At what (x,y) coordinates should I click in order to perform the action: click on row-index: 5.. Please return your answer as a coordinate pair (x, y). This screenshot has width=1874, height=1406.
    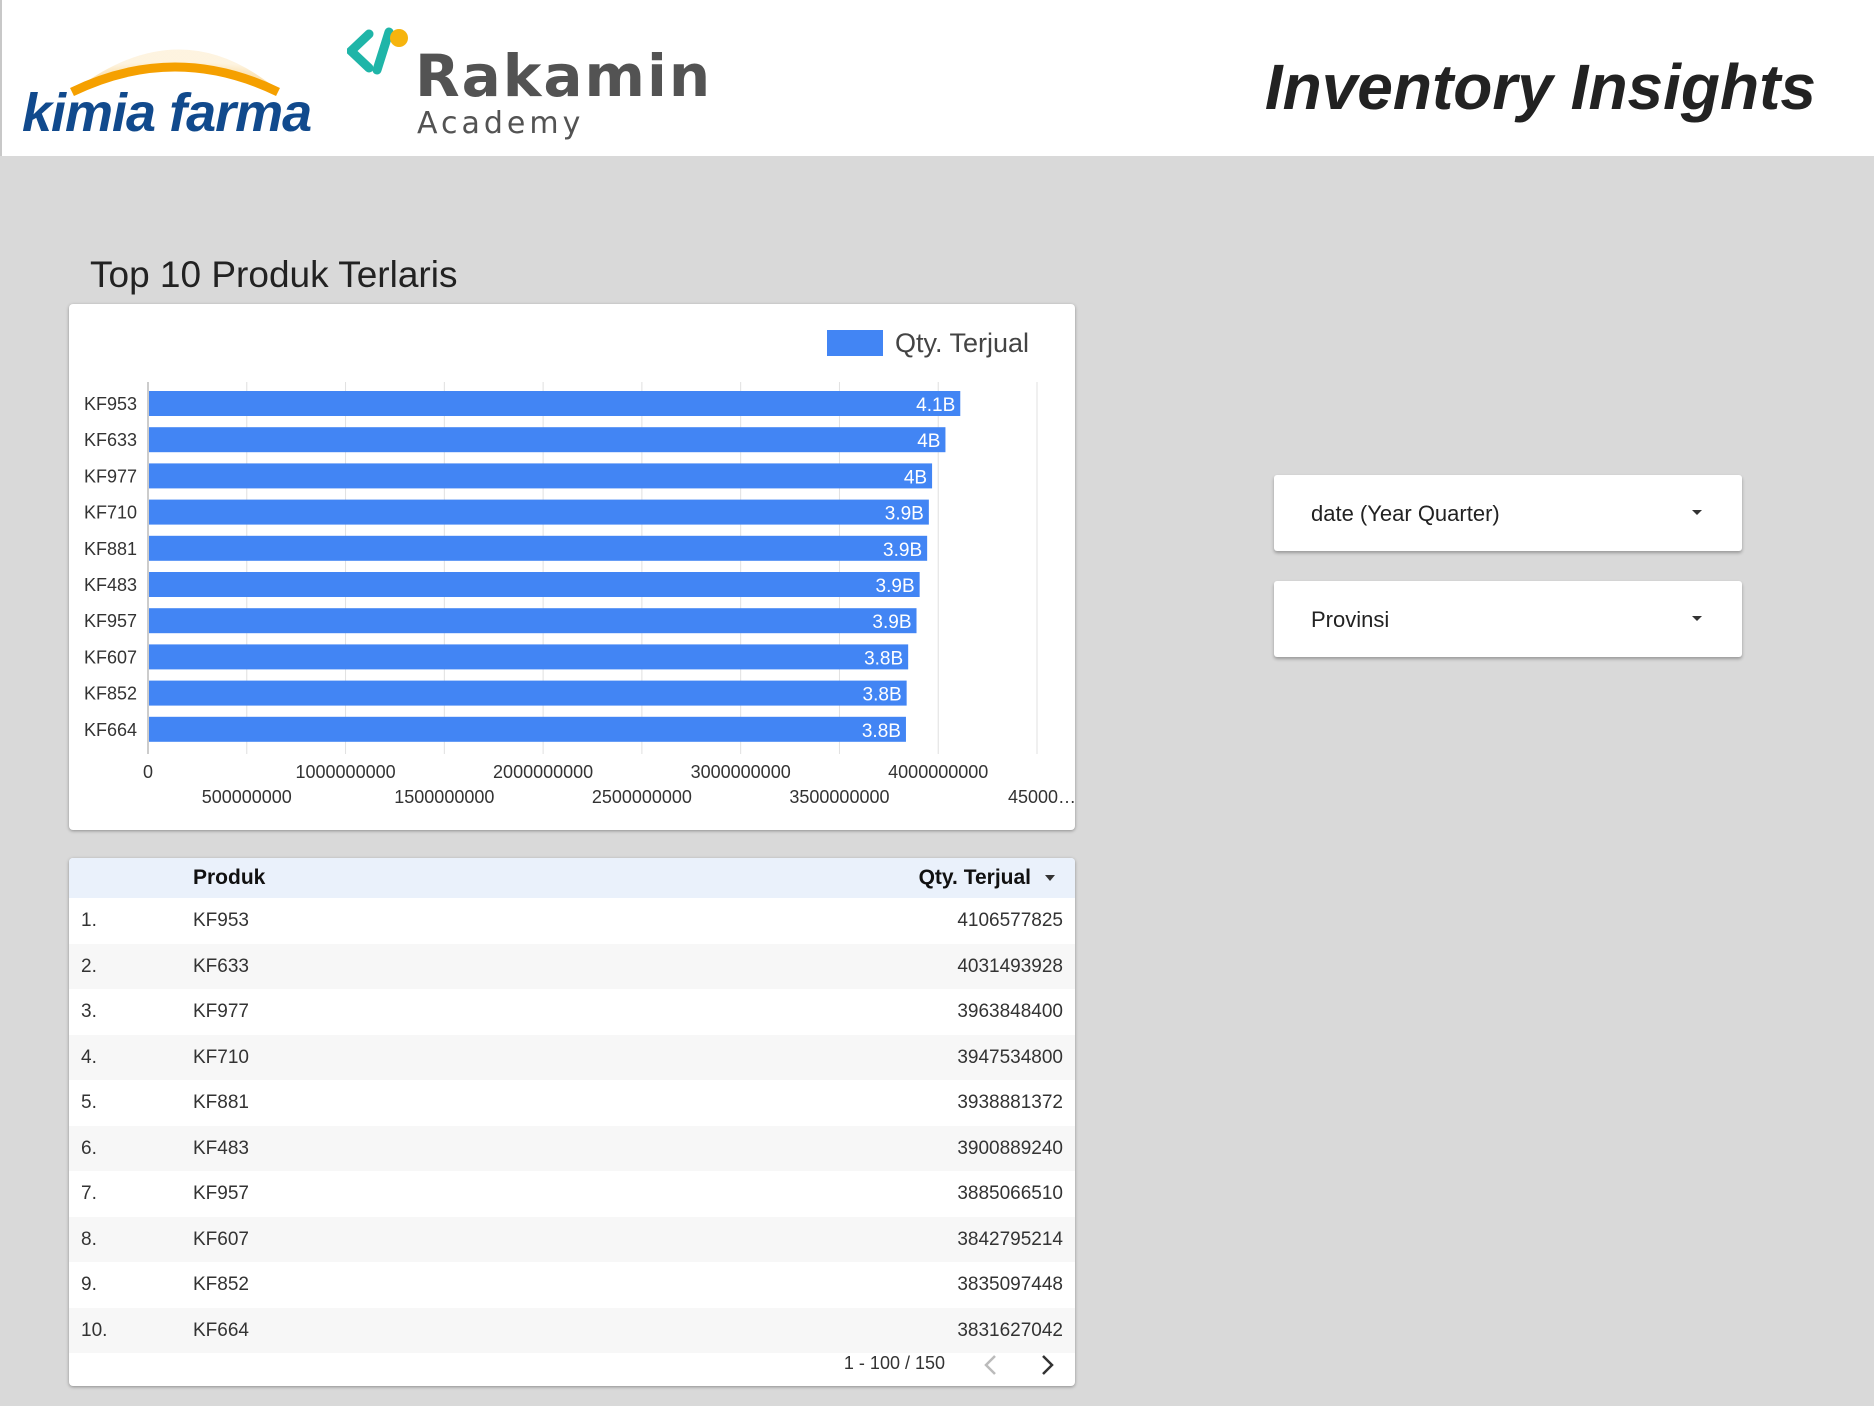
    Looking at the image, I should click on (89, 1102).